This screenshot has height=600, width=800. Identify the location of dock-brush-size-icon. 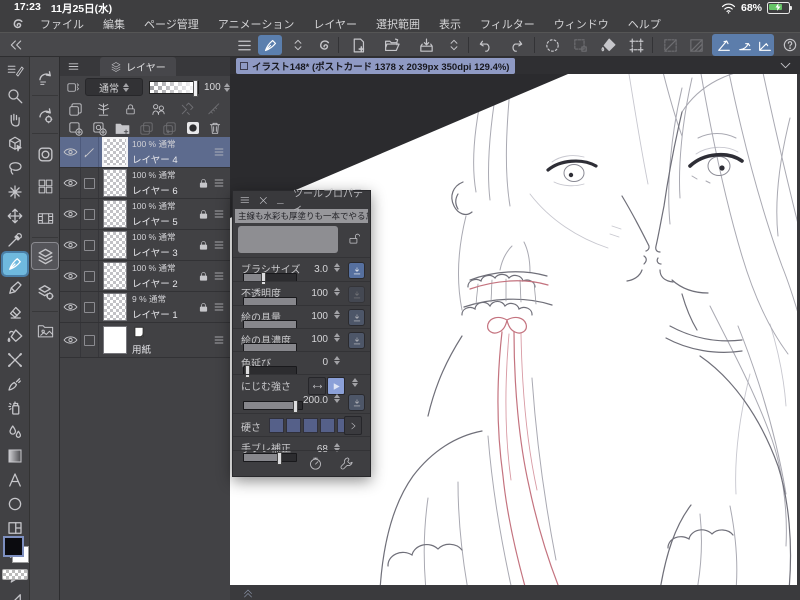
(45, 154).